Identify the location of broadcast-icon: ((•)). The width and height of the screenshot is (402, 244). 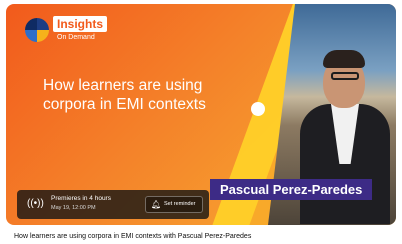
(35, 203).